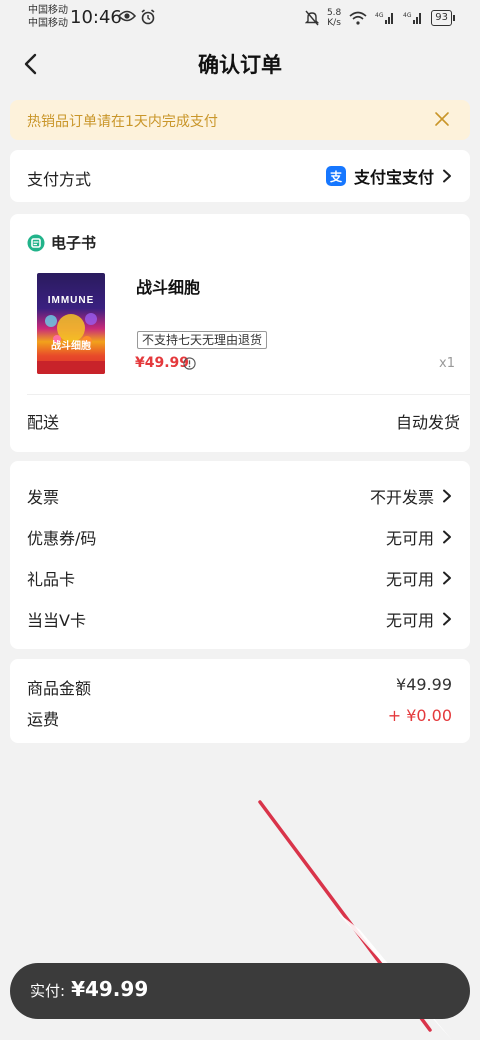 The image size is (480, 1040). Describe the element at coordinates (110, 989) in the screenshot. I see `pay-total-amount: ¥49.99` at that location.